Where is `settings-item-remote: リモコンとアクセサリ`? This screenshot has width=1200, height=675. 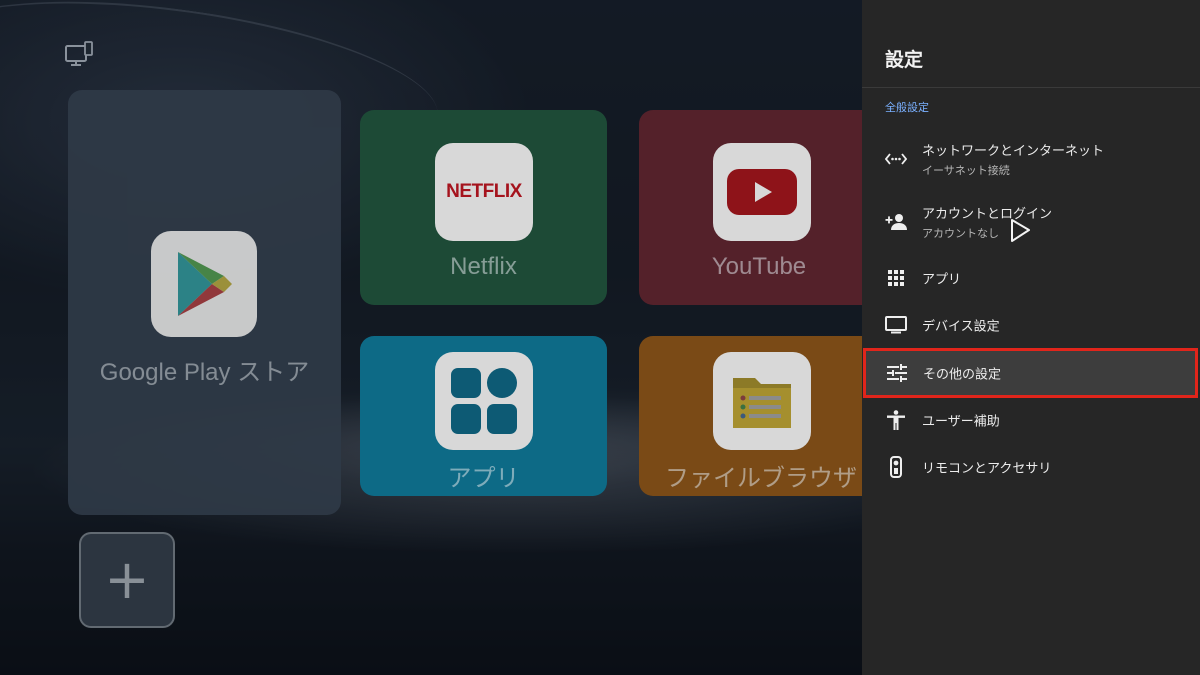 settings-item-remote: リモコンとアクセサリ is located at coordinates (1031, 467).